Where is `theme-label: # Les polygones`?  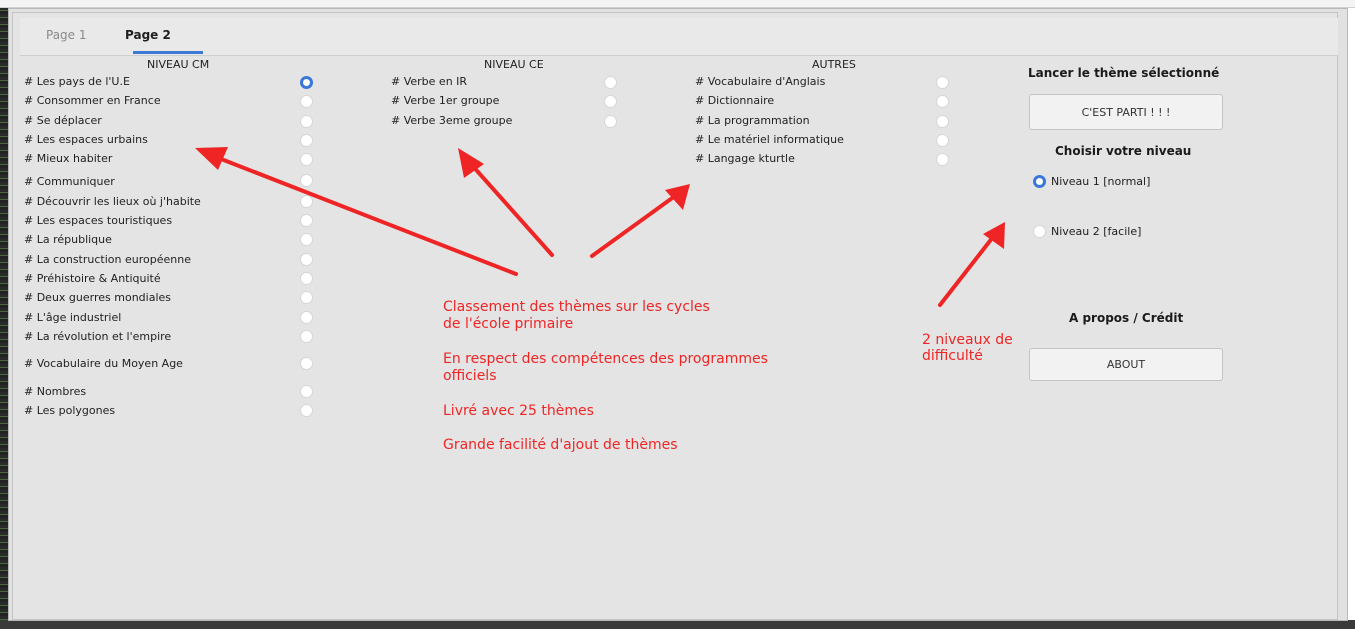
theme-label: # Les polygones is located at coordinates (70, 410).